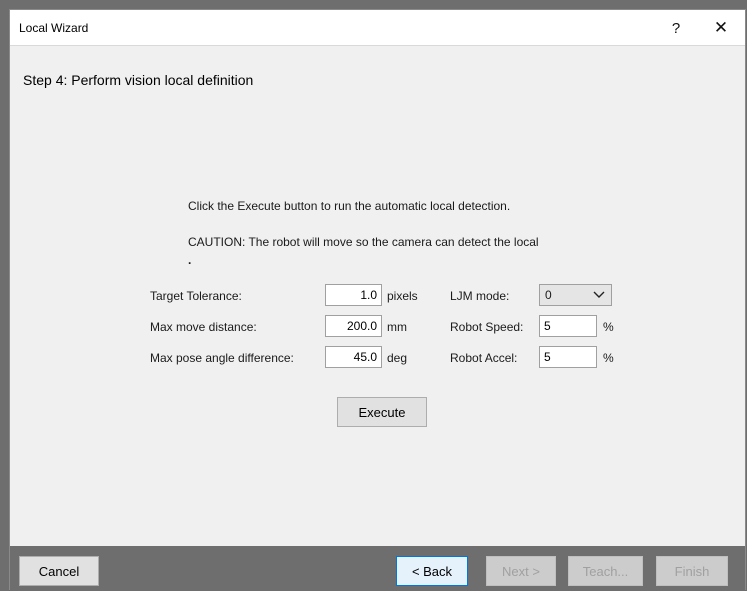  I want to click on robot-speed-unit: %, so click(608, 327).